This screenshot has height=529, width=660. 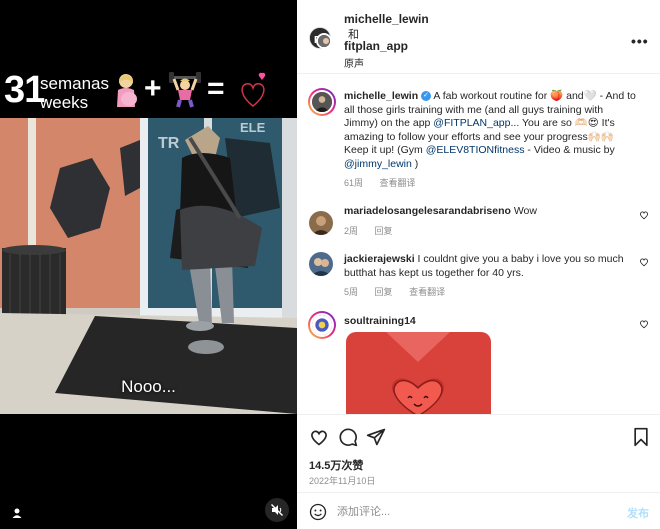 What do you see at coordinates (478, 37) in the screenshot?
I see `post-header: F michelle_lewin 和 fitplan_app 原声 •••` at bounding box center [478, 37].